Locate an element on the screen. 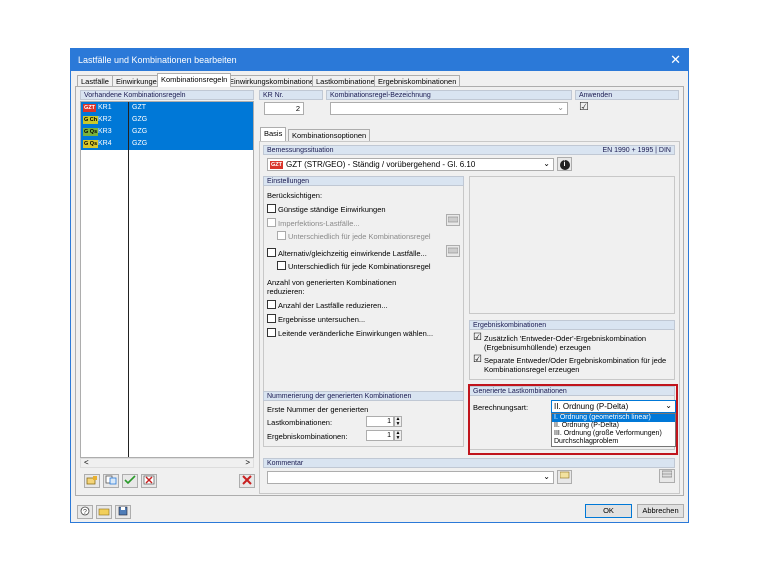  list-item: G Qs KR3 GZG is located at coordinates (168, 132).